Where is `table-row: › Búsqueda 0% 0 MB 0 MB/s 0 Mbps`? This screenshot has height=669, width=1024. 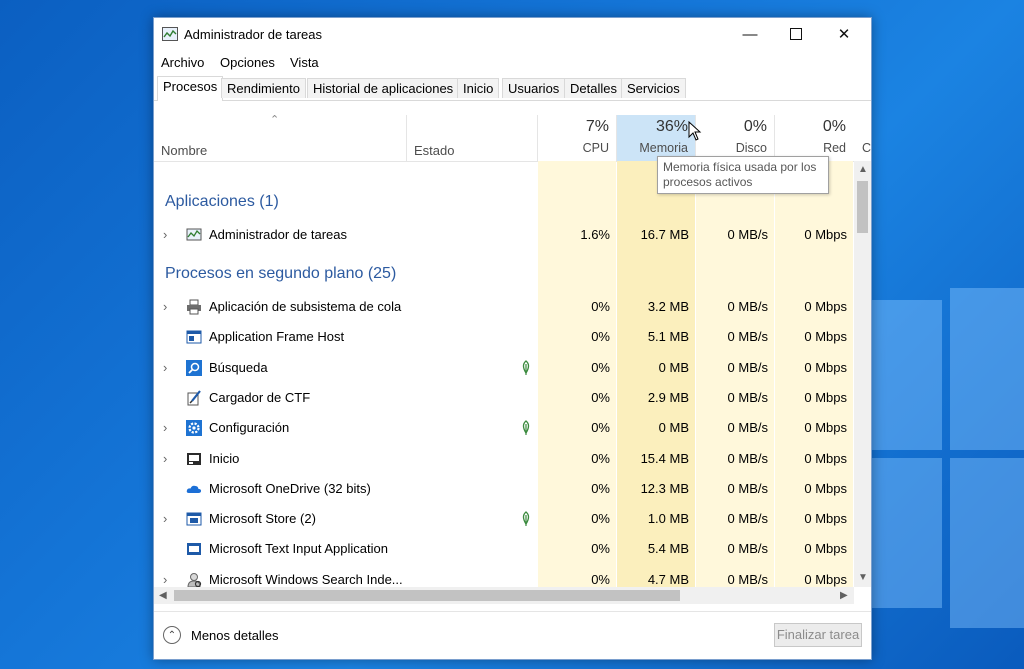
table-row: › Búsqueda 0% 0 MB 0 MB/s 0 Mbps is located at coordinates (504, 368).